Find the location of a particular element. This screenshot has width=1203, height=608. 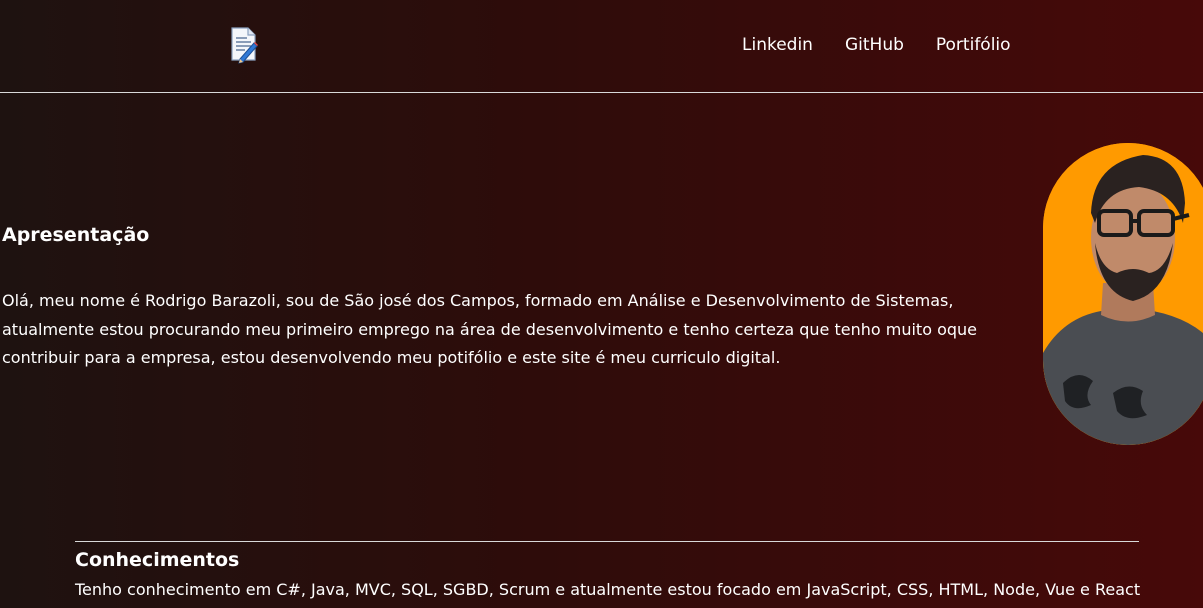

knowledge-title: Conhecimentos is located at coordinates (157, 560).